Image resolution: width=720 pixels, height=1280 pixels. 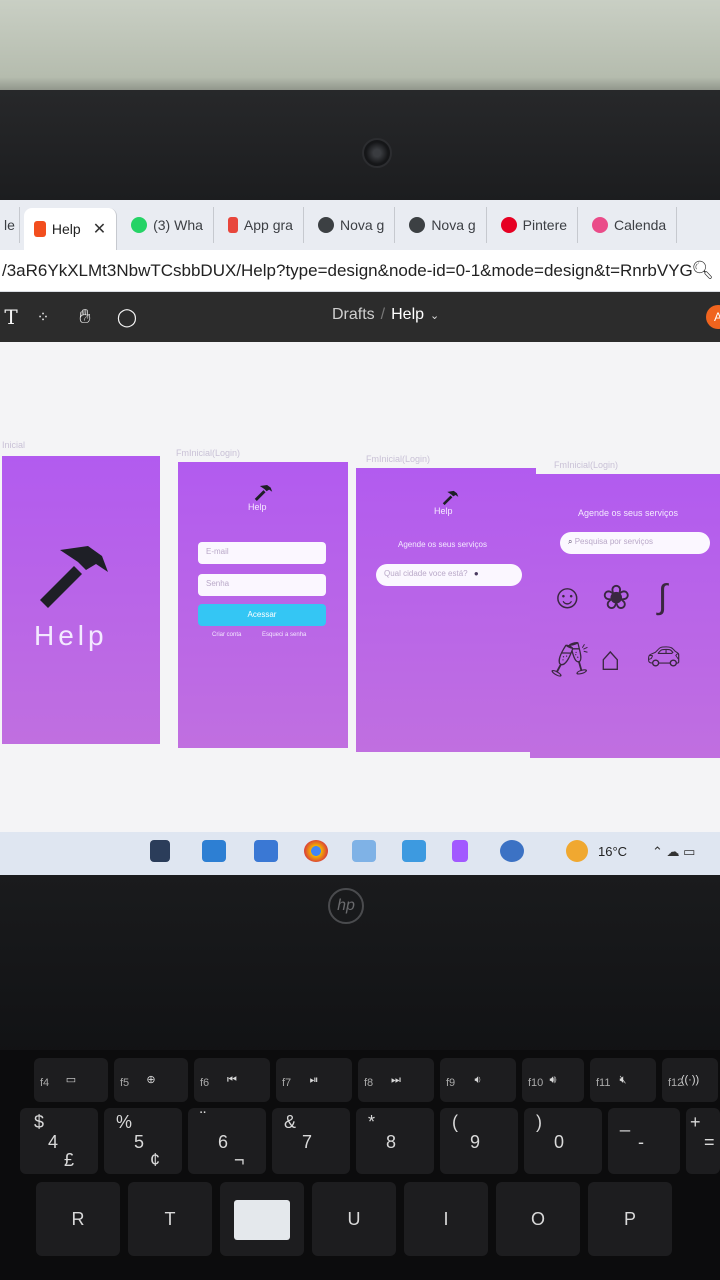 I want to click on key-y, so click(x=262, y=1219).